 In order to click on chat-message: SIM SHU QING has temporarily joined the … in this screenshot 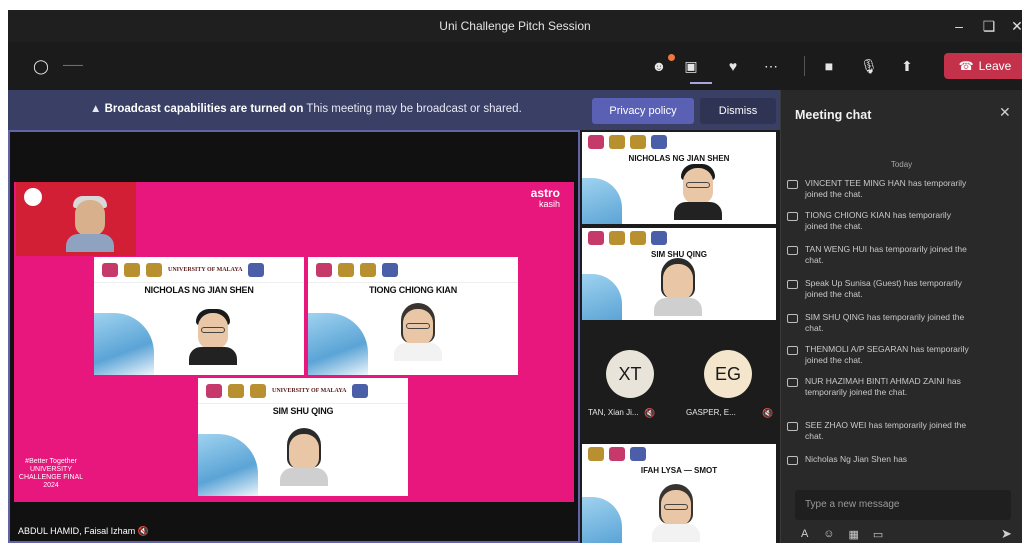, I will do `click(881, 323)`.